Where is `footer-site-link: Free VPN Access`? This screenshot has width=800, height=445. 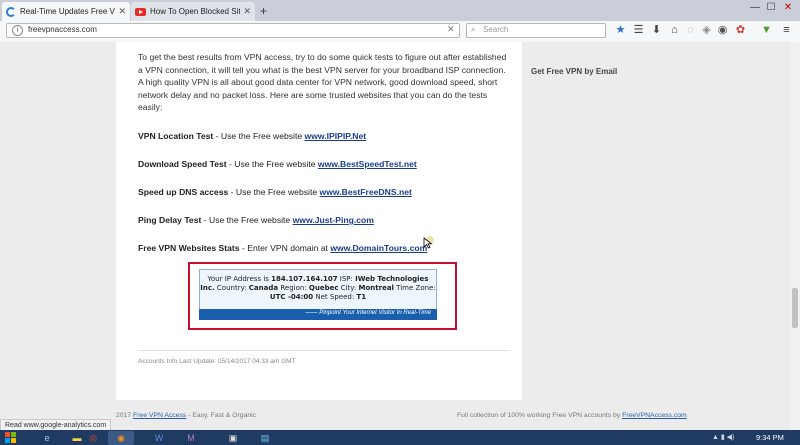
footer-site-link: Free VPN Access is located at coordinates (159, 415).